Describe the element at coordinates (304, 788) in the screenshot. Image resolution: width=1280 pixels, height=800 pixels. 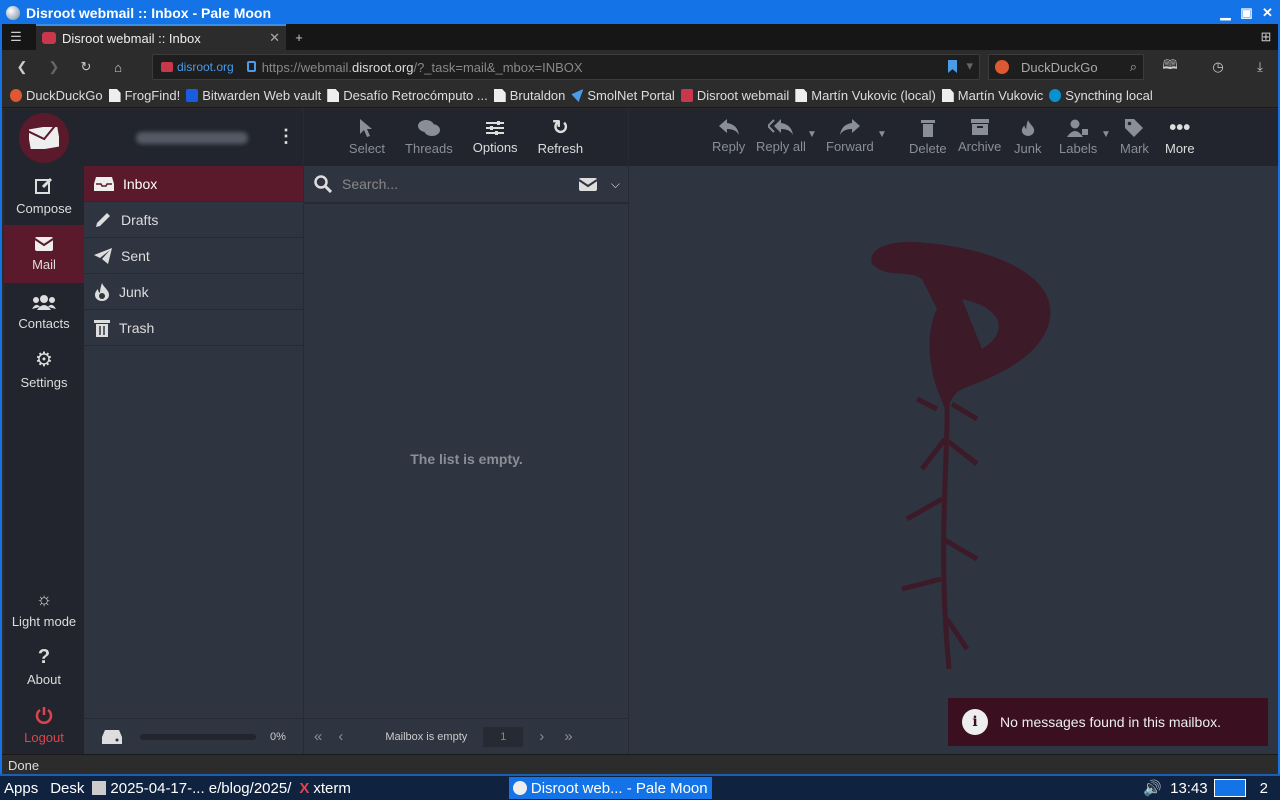
I see `xterm-icon: X` at that location.